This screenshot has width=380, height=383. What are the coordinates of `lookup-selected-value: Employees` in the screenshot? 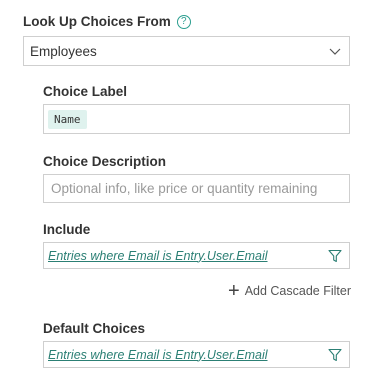 It's located at (63, 51).